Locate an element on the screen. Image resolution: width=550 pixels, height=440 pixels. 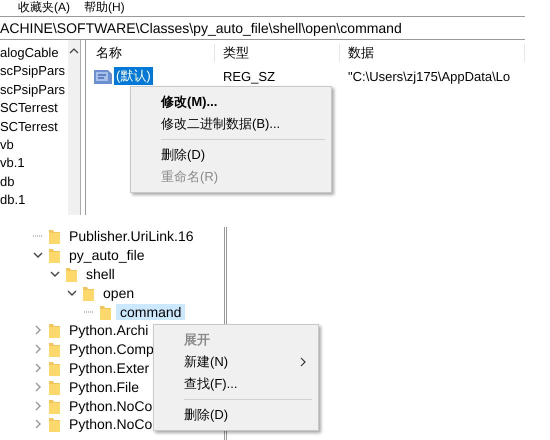
menu-bar-item: 收藏夹(A) is located at coordinates (44, 7).